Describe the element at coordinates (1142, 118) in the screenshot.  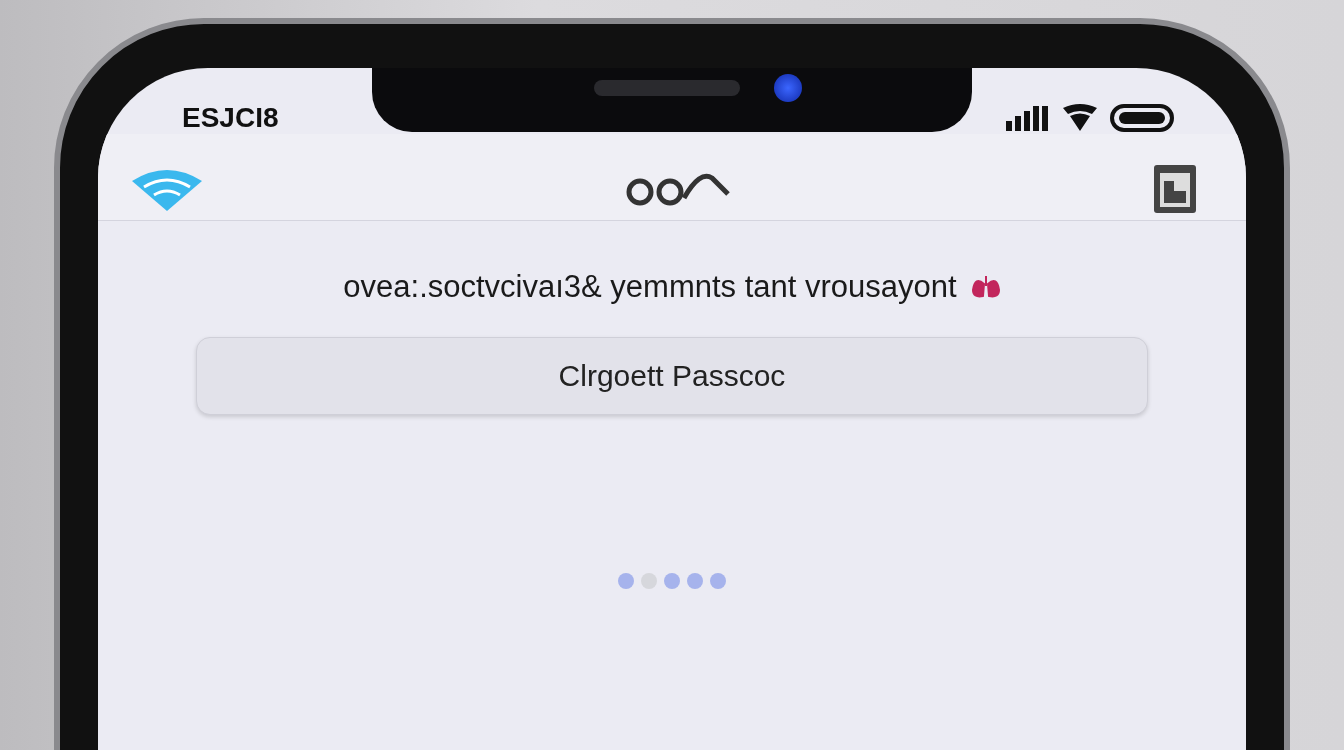
I see `battery-icon` at that location.